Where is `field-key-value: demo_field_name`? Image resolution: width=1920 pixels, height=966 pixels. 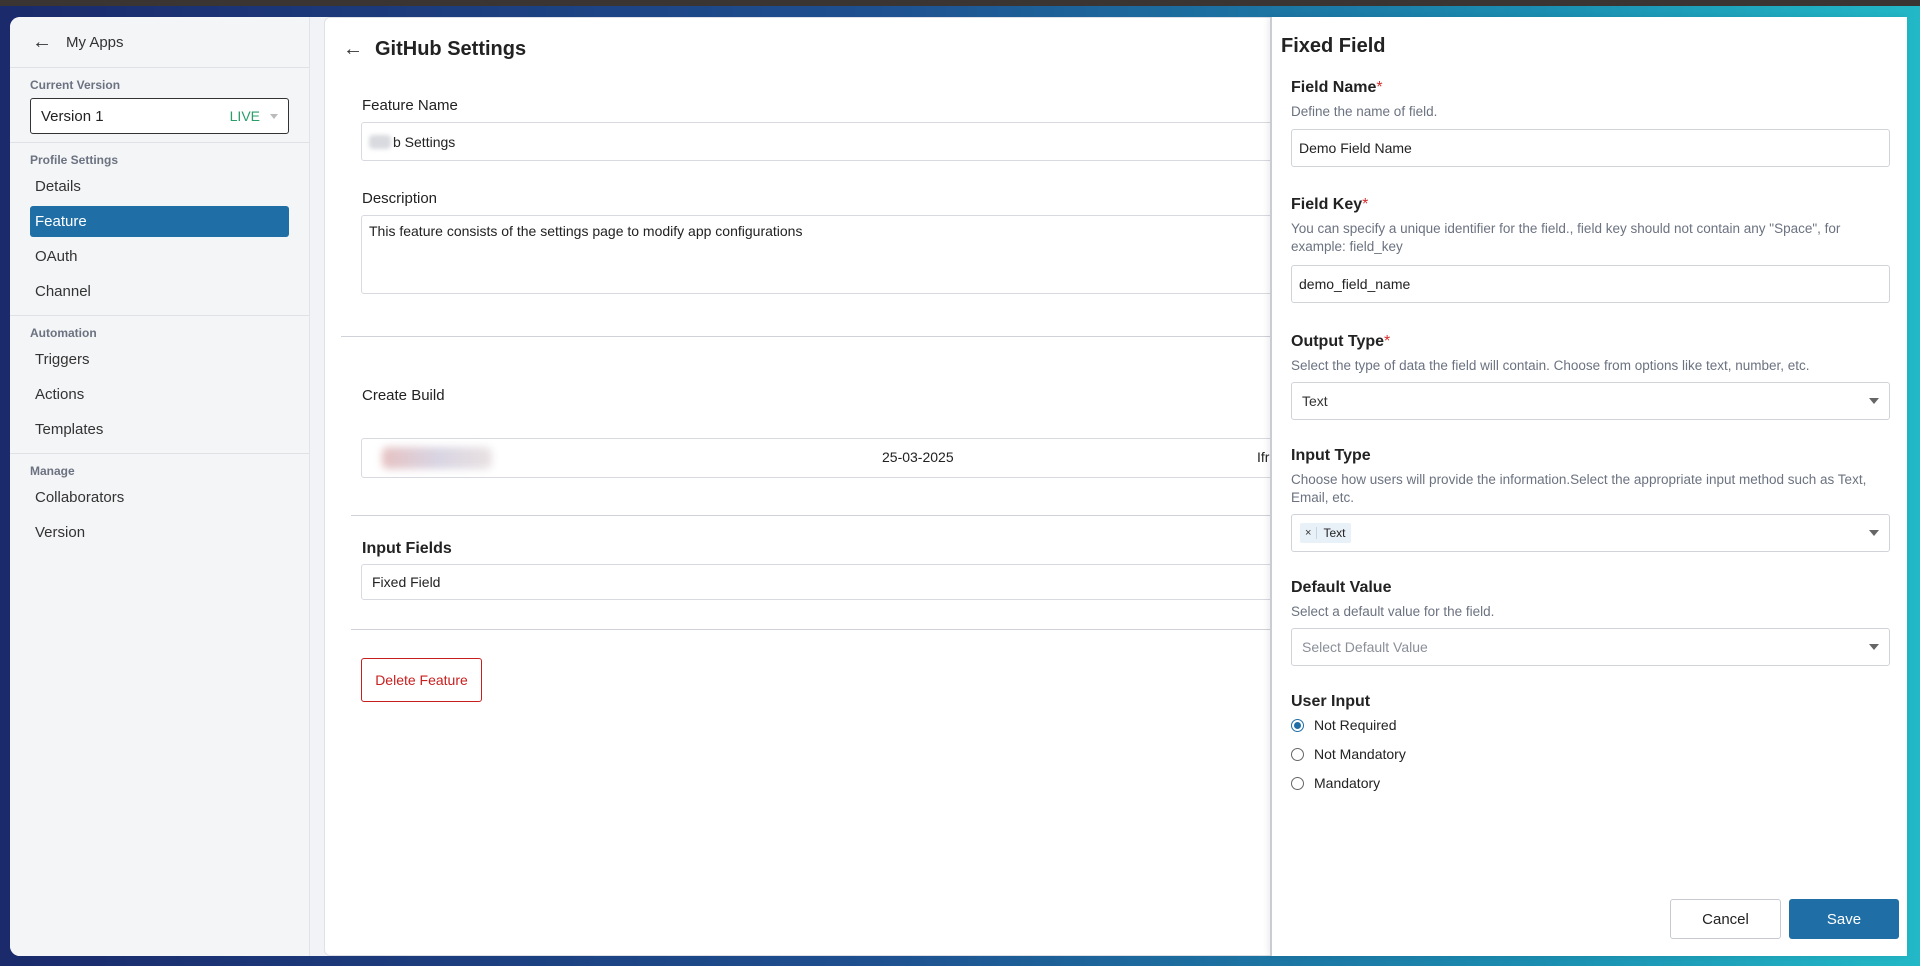
field-key-value: demo_field_name is located at coordinates (1355, 284).